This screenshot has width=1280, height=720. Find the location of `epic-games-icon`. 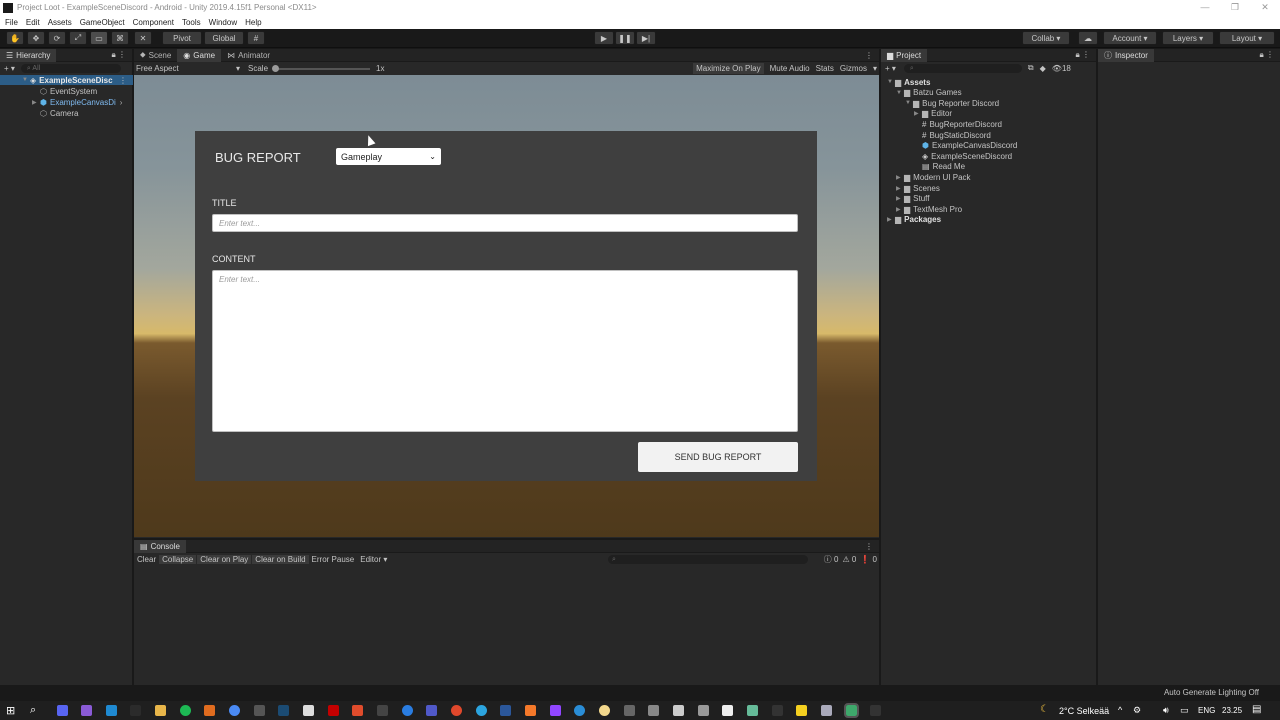

epic-games-icon is located at coordinates (308, 710).